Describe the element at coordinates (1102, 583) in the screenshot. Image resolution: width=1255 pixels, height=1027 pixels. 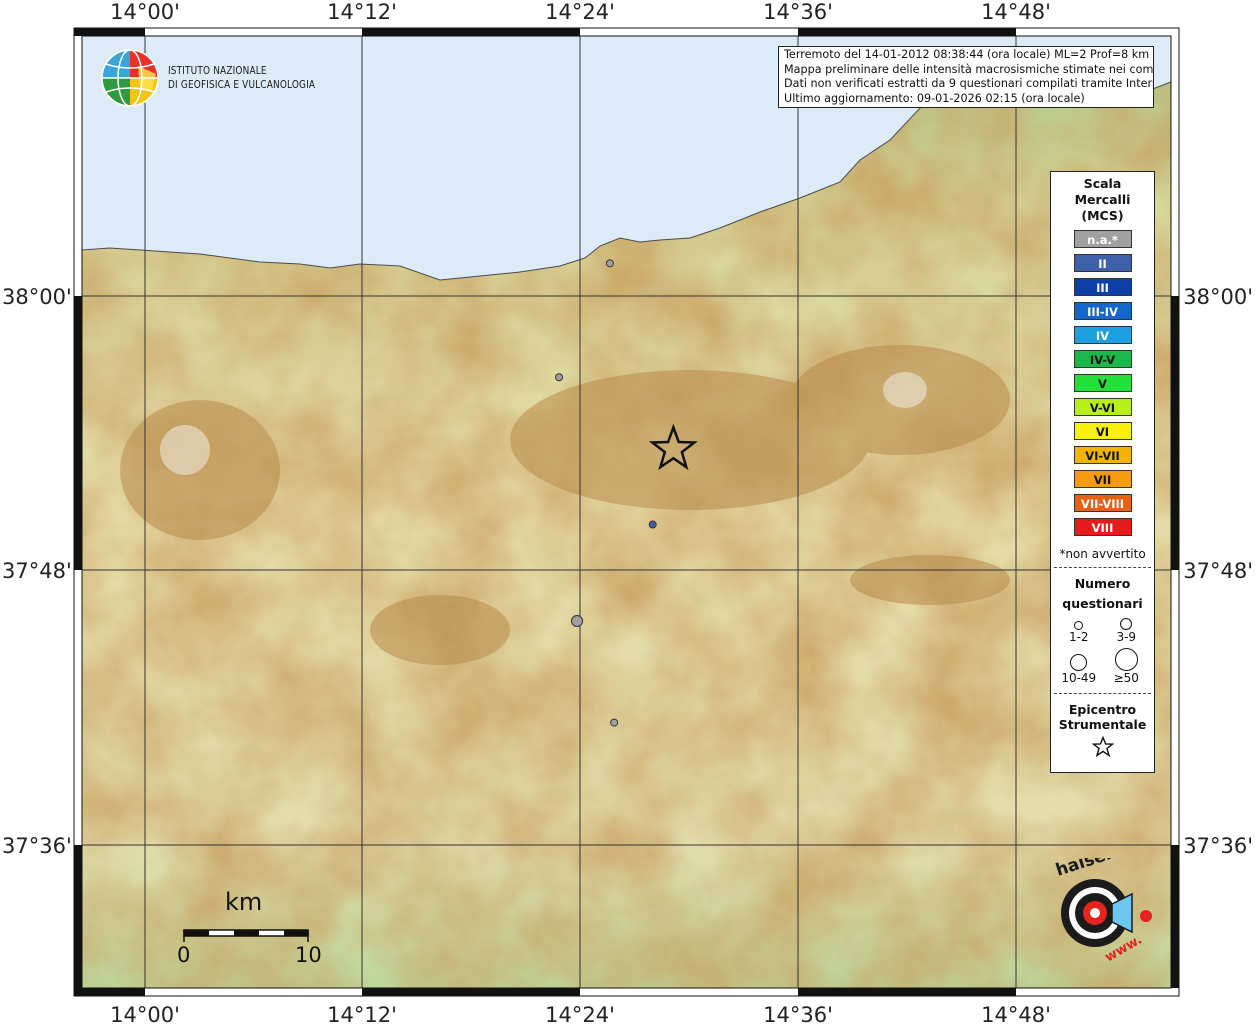
I see `count-title-line1: Numero` at that location.